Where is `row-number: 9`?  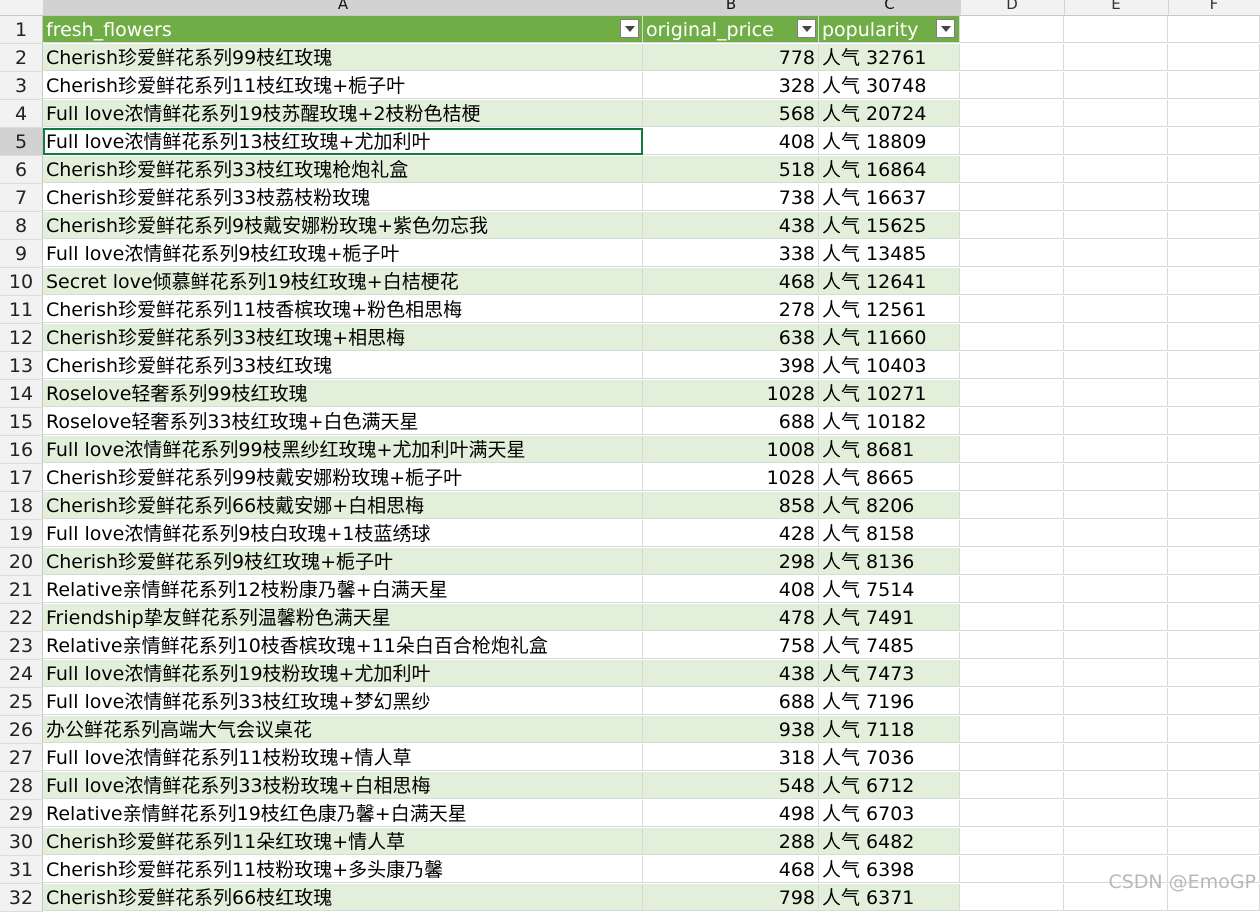
row-number: 9 is located at coordinates (21, 254).